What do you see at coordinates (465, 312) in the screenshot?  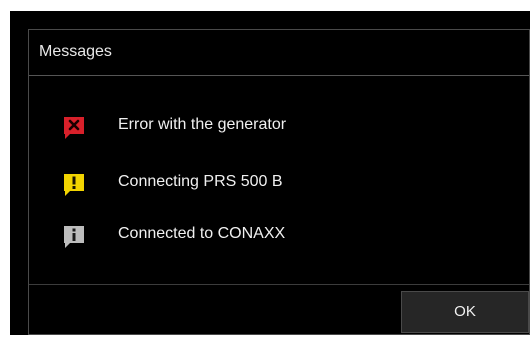 I see `ok-button: OK` at bounding box center [465, 312].